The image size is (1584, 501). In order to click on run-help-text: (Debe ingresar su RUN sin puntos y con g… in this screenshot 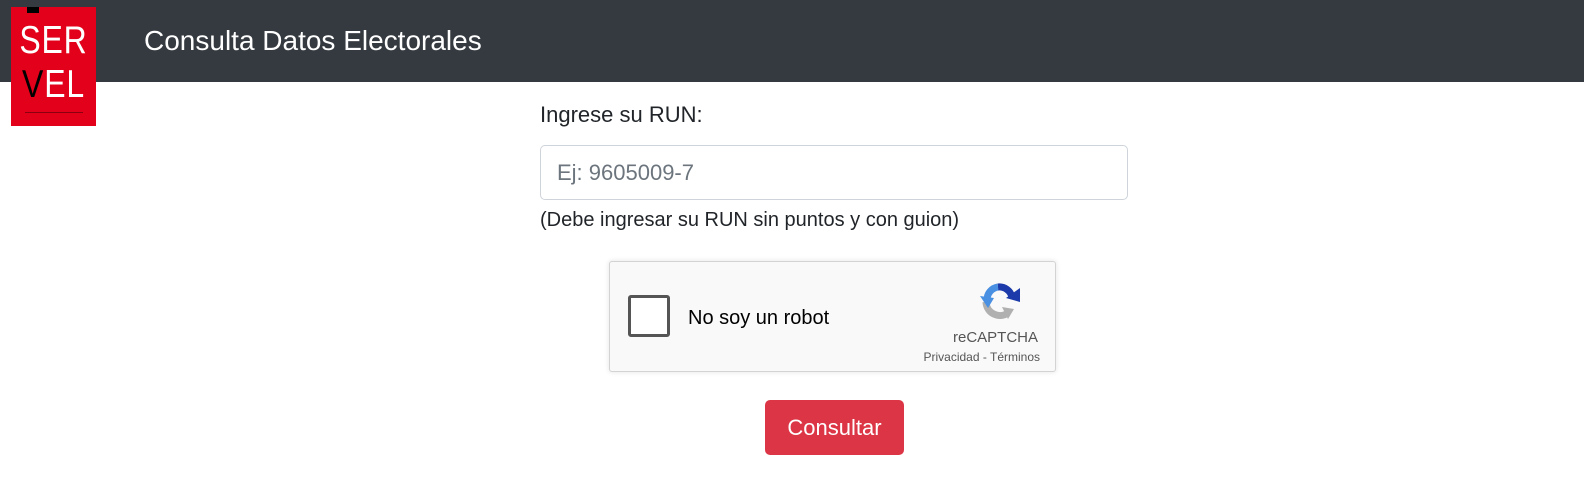, I will do `click(750, 220)`.